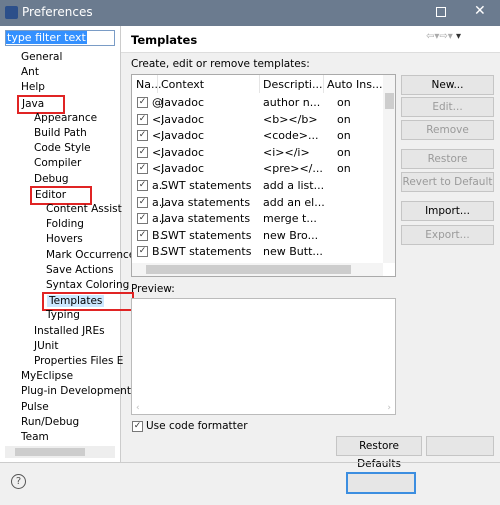 This screenshot has height=505, width=500. Describe the element at coordinates (443, 36) in the screenshot. I see `nav-arrows-icon: ⇦▾⇨▾ ▾` at that location.